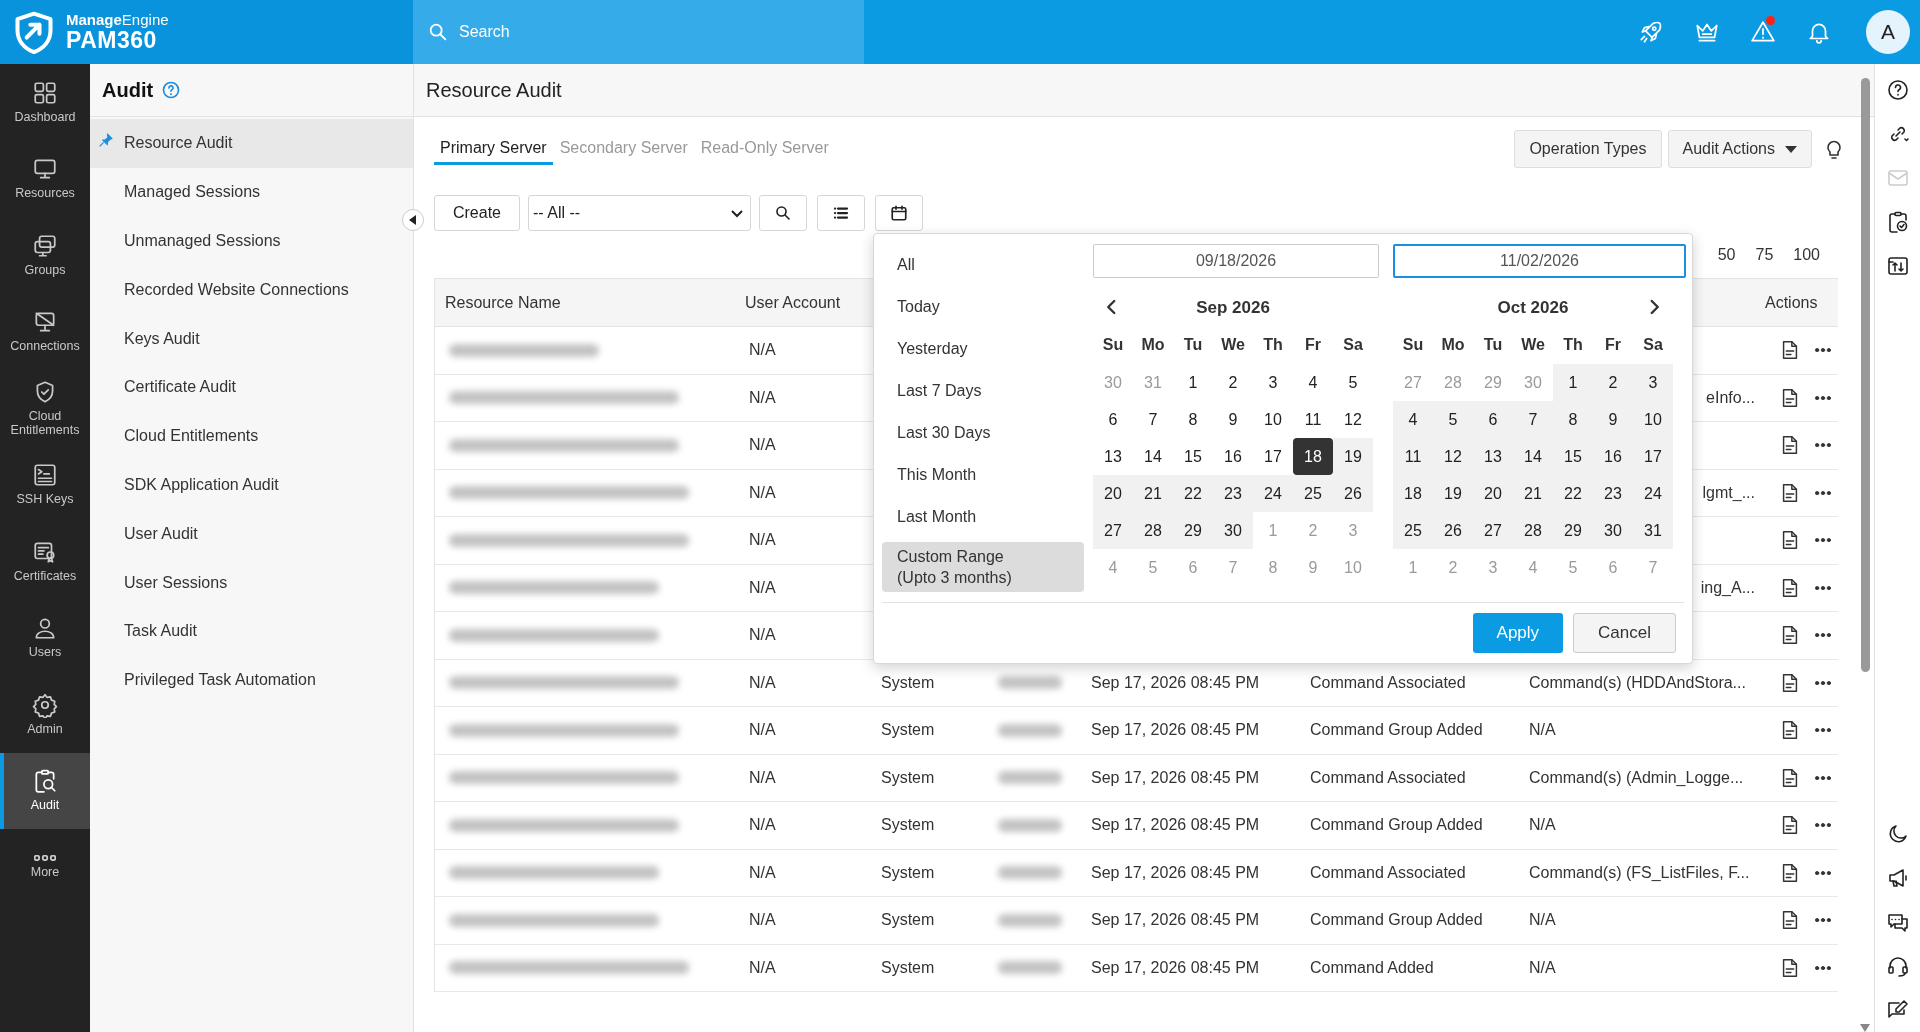  What do you see at coordinates (45, 714) in the screenshot?
I see `nav-item: Admin` at bounding box center [45, 714].